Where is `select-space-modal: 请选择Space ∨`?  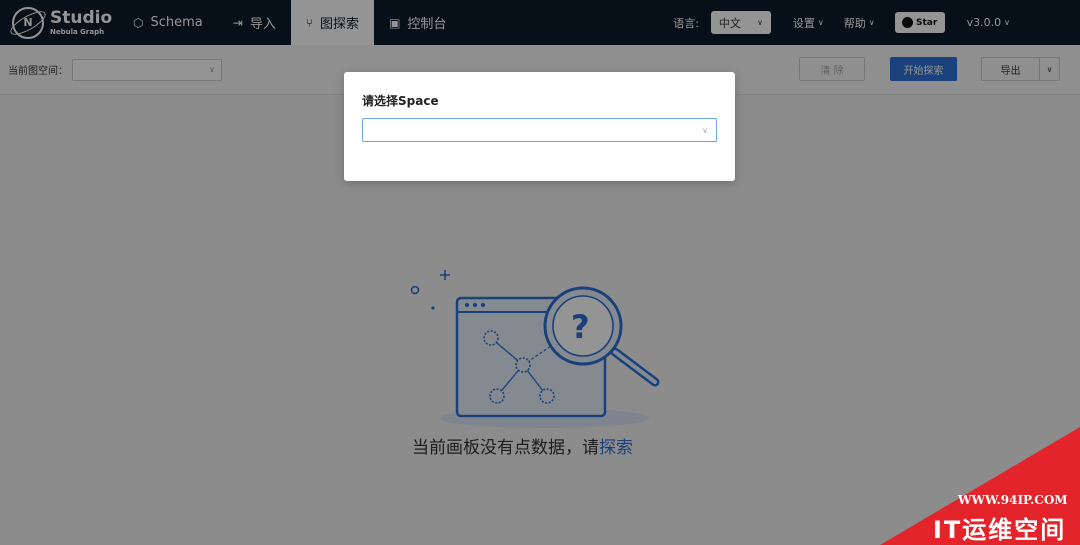
select-space-modal: 请选择Space ∨ is located at coordinates (539, 126).